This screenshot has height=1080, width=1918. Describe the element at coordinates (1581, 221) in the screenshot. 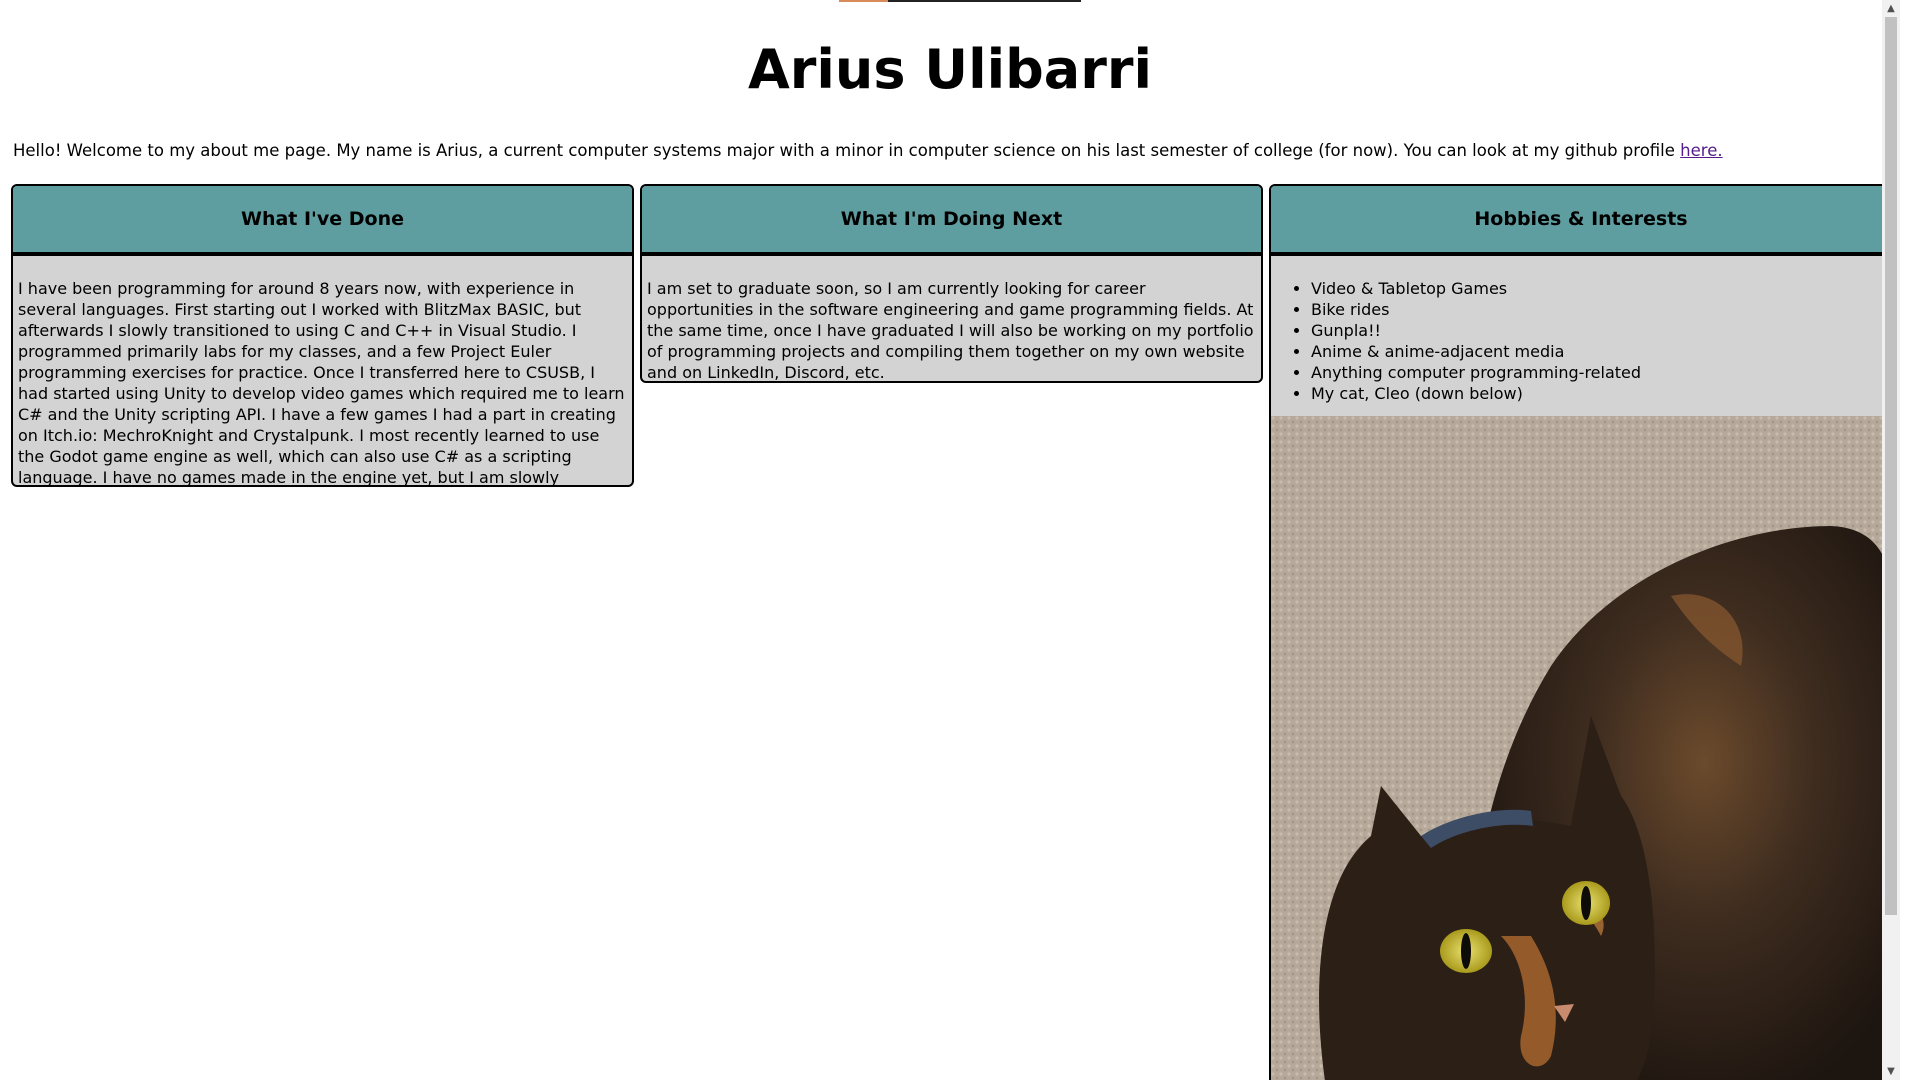

I see `card-heading: Hobbies & Interests` at that location.